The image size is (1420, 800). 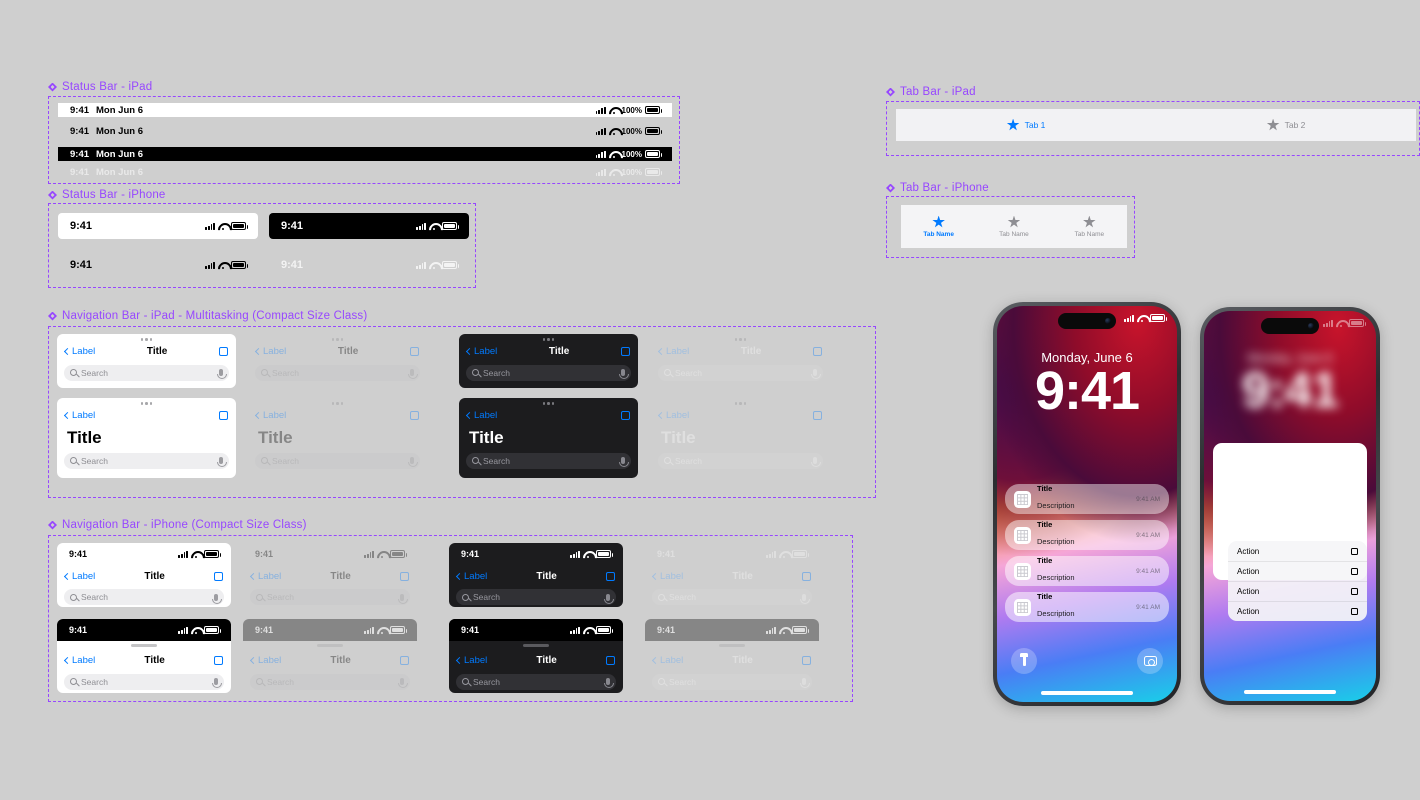 What do you see at coordinates (144, 575) in the screenshot?
I see `navbar-iphone-light: 9:41 Label Title Search` at bounding box center [144, 575].